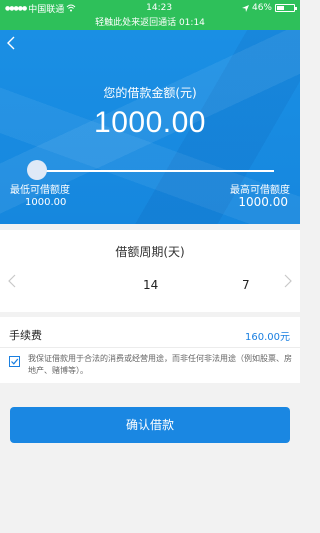 The image size is (320, 533). What do you see at coordinates (150, 122) in the screenshot?
I see `amount-value: 1000.00` at bounding box center [150, 122].